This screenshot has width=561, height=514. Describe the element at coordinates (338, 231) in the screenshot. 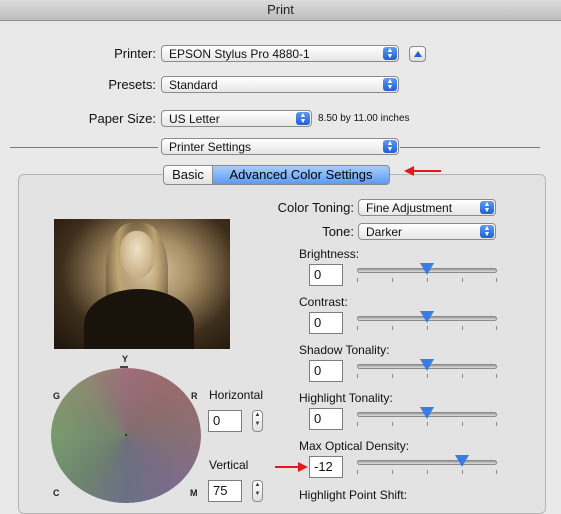

I see `tone-label: Tone:` at that location.